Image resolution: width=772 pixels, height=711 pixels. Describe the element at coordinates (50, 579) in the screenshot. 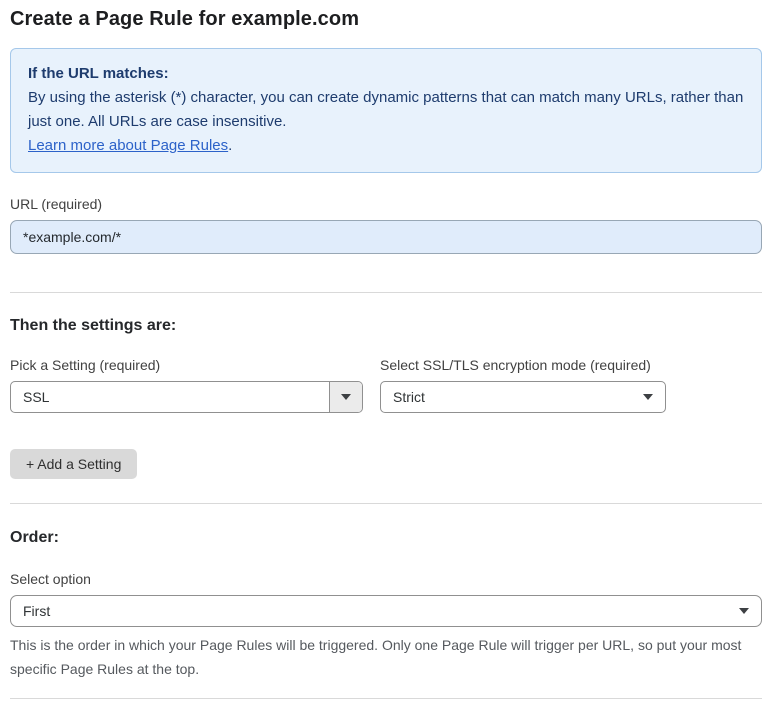

I see `order-select-label: Select option` at that location.